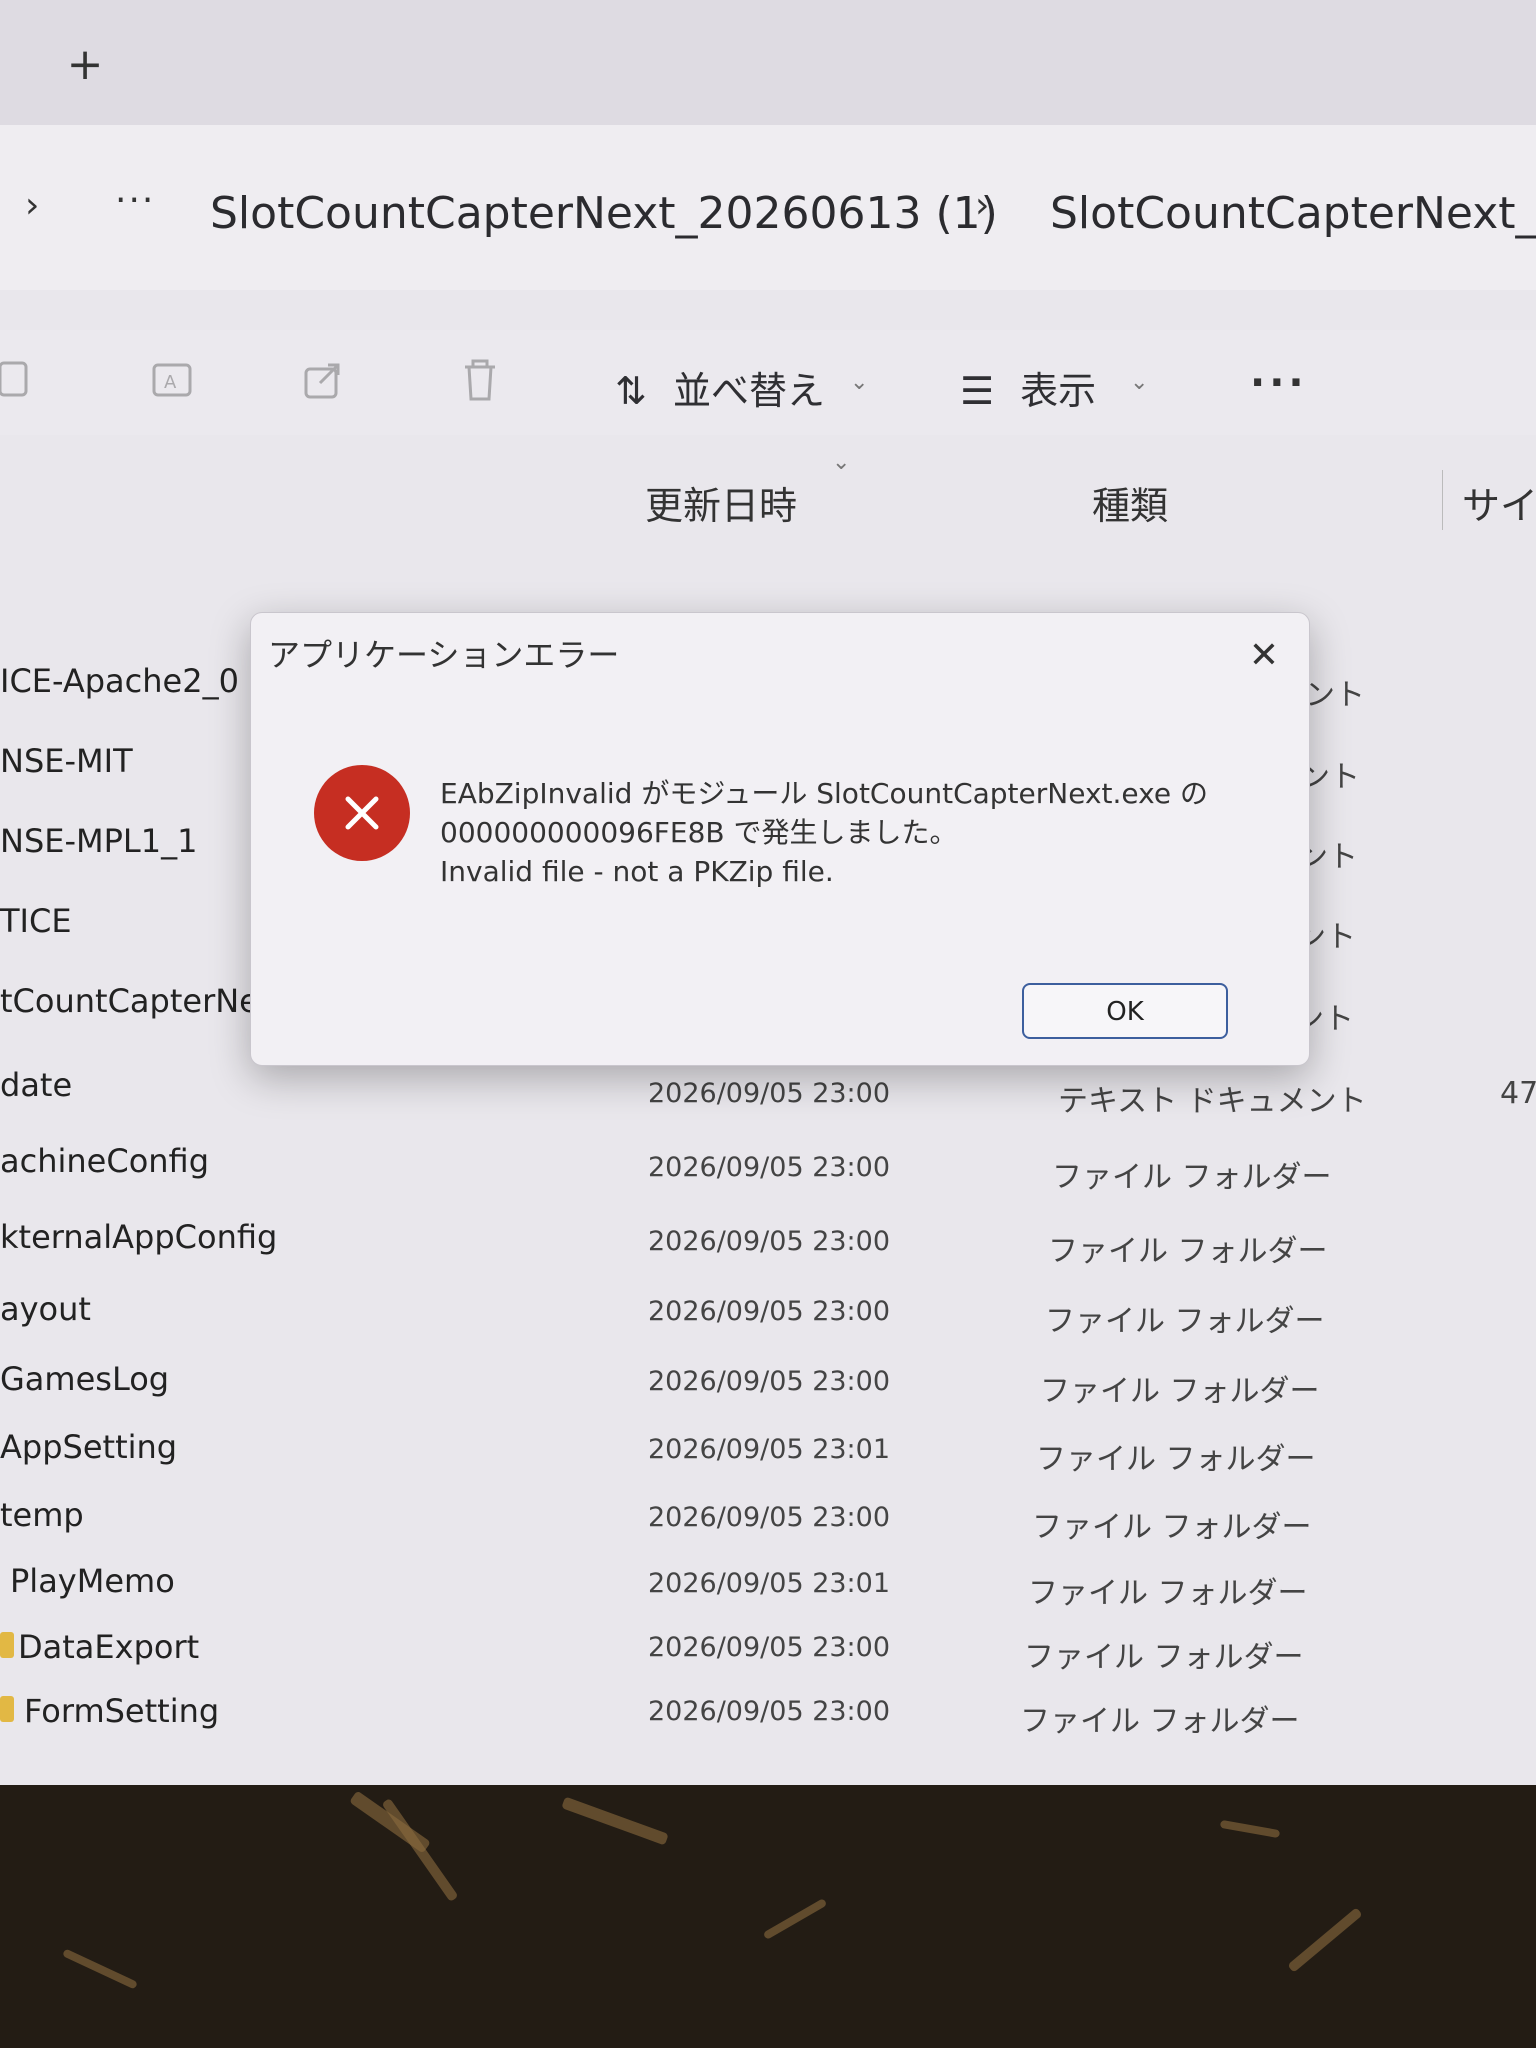 This screenshot has height=2048, width=1536. Describe the element at coordinates (119, 681) in the screenshot. I see `file-name: ICE-Apache2_0` at that location.